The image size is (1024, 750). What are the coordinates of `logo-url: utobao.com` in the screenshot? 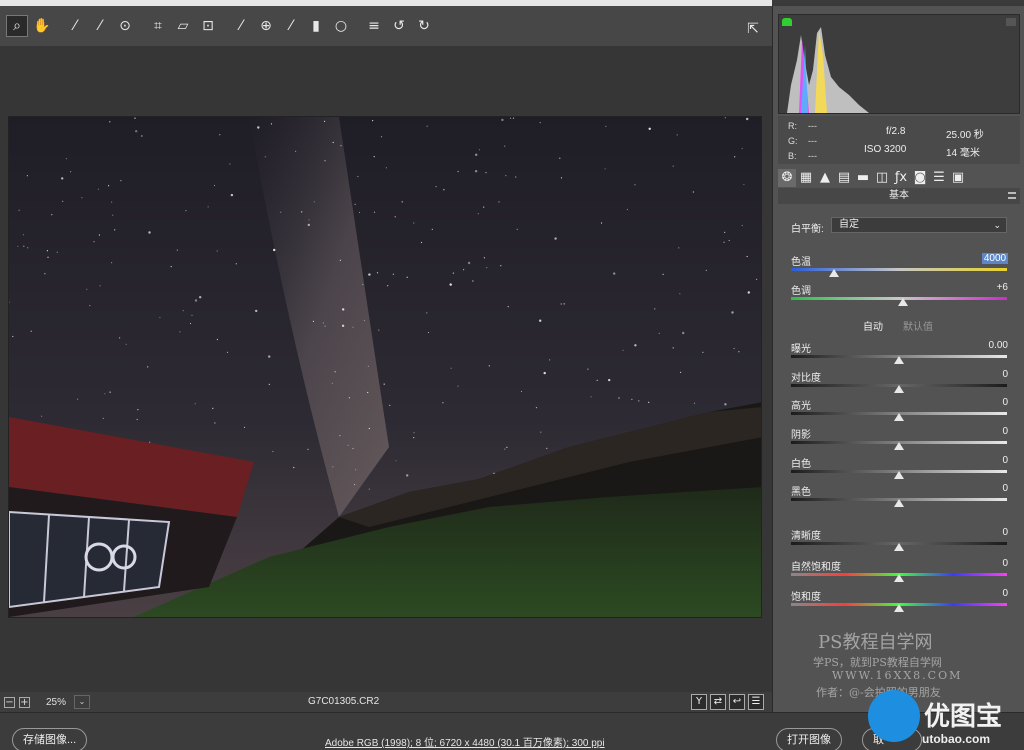 It's located at (956, 739).